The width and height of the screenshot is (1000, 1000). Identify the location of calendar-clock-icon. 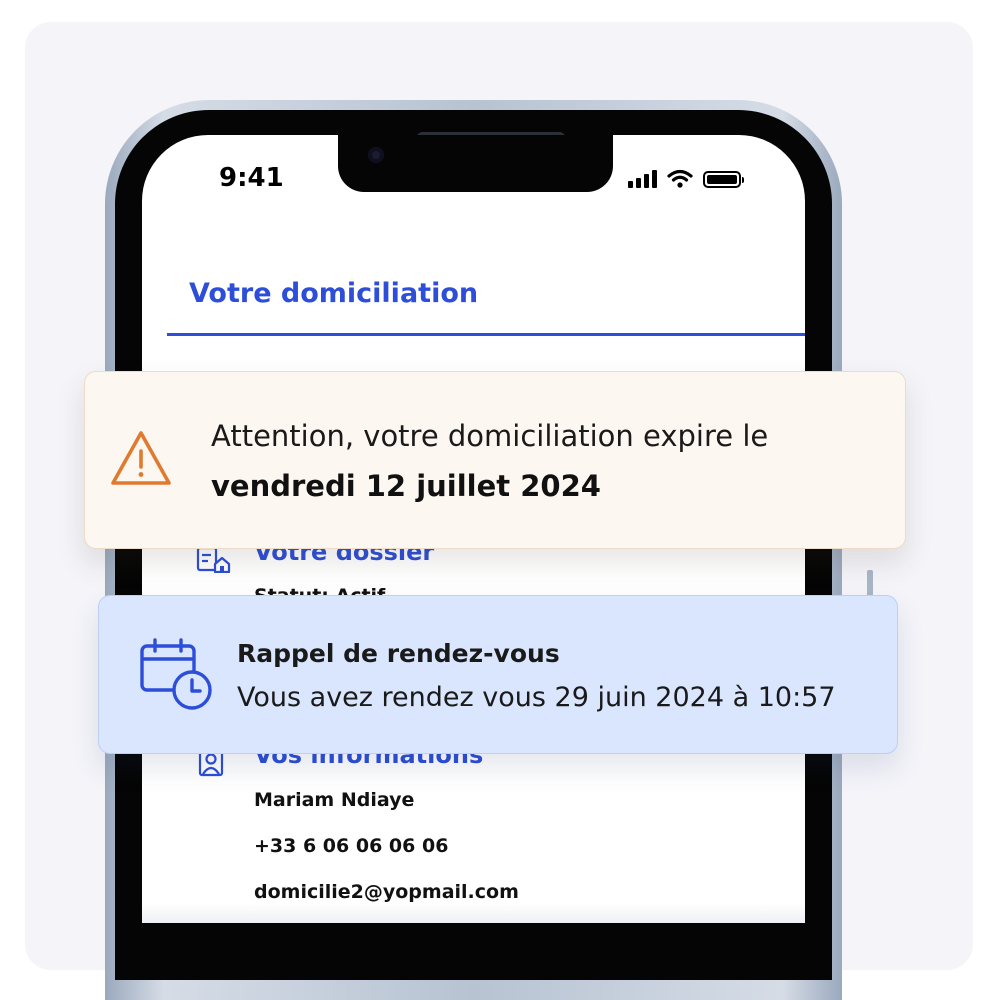
(176, 674).